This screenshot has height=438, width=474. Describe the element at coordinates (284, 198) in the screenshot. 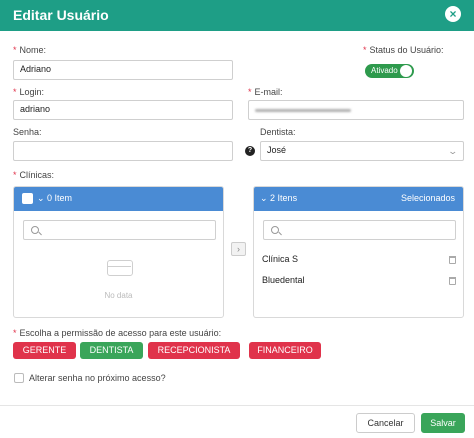

I see `target-count: 2 Itens` at that location.